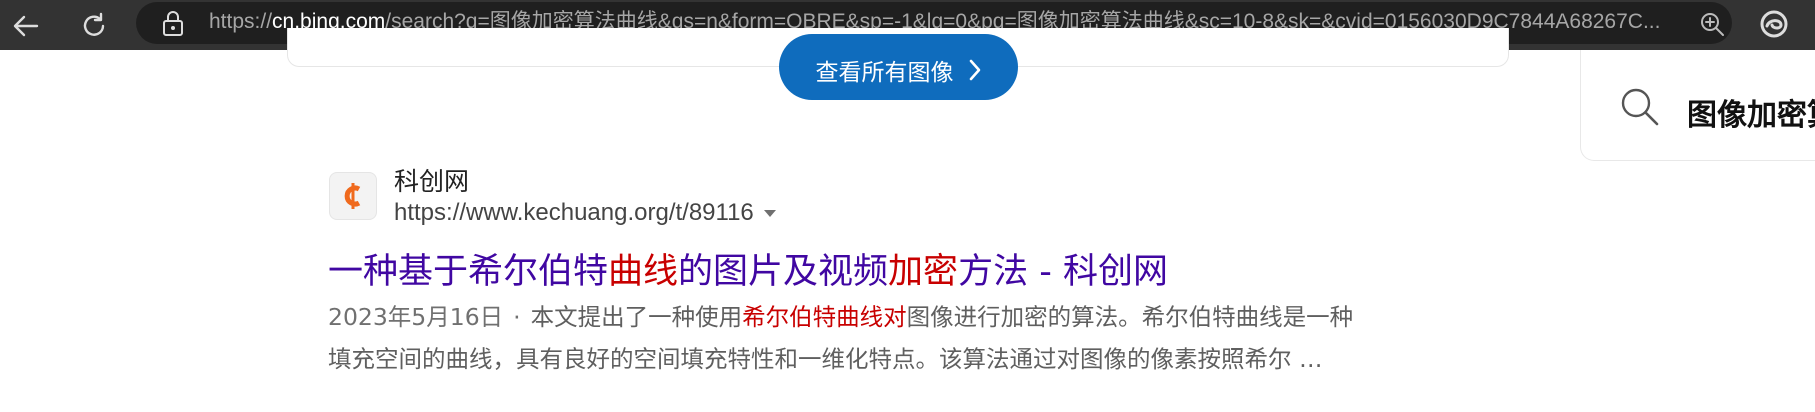  Describe the element at coordinates (643, 272) in the screenshot. I see `title-highlight: 曲线` at that location.